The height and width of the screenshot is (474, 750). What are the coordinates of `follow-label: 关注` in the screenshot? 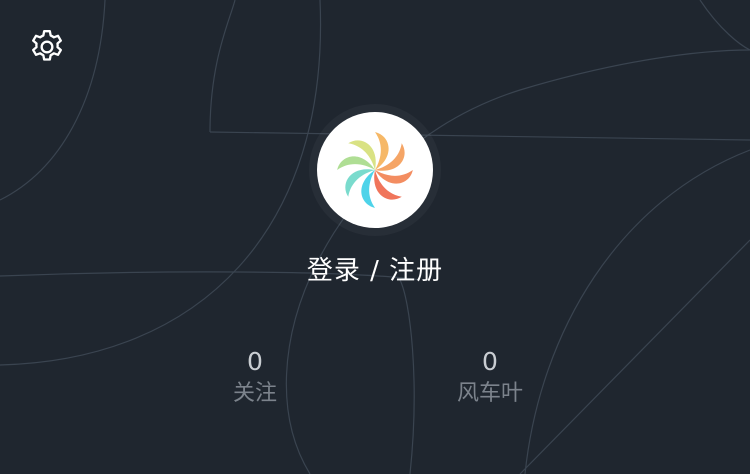 It's located at (254, 393).